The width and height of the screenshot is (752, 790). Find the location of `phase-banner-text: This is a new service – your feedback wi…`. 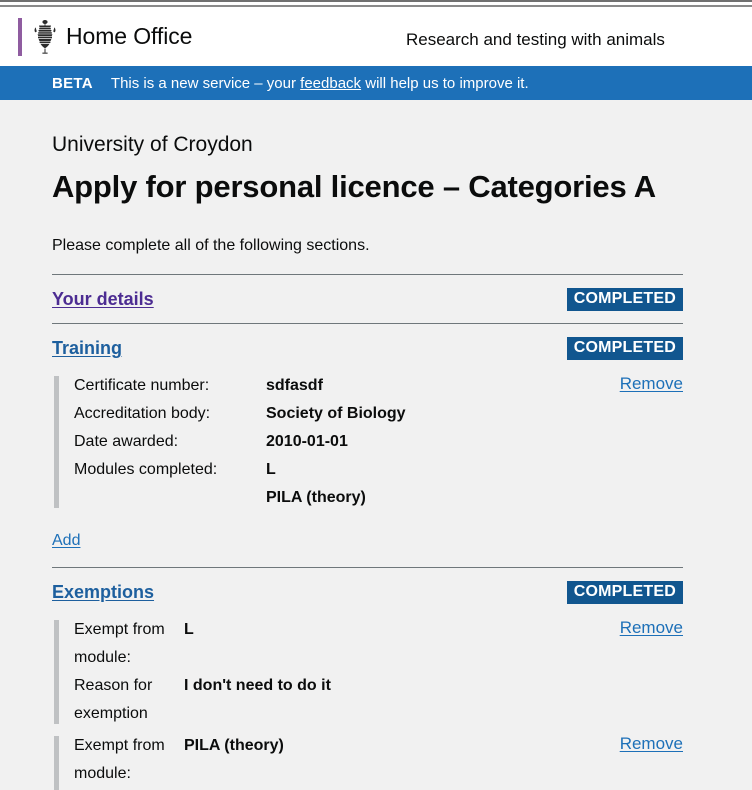

phase-banner-text: This is a new service – your feedback wi… is located at coordinates (320, 83).